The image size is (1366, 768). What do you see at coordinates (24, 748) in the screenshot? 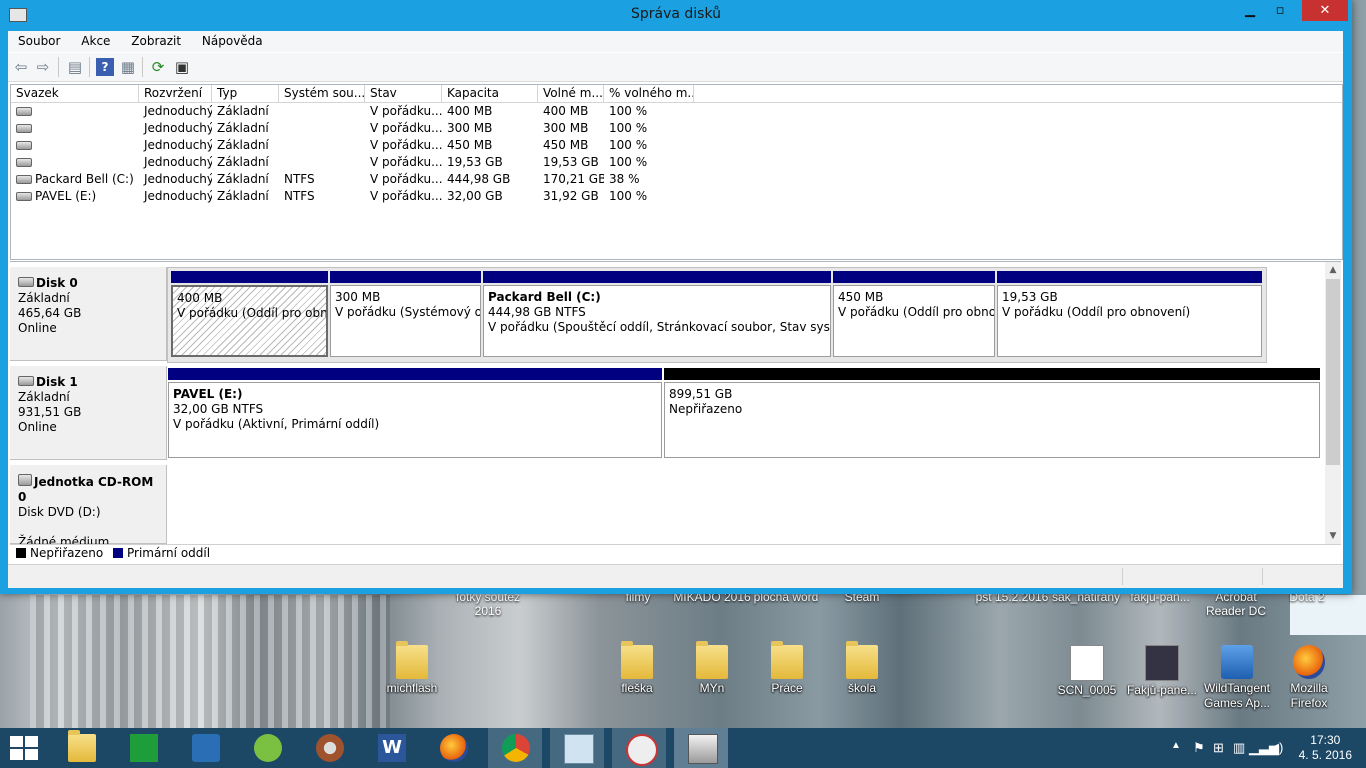
I see `start-button` at bounding box center [24, 748].